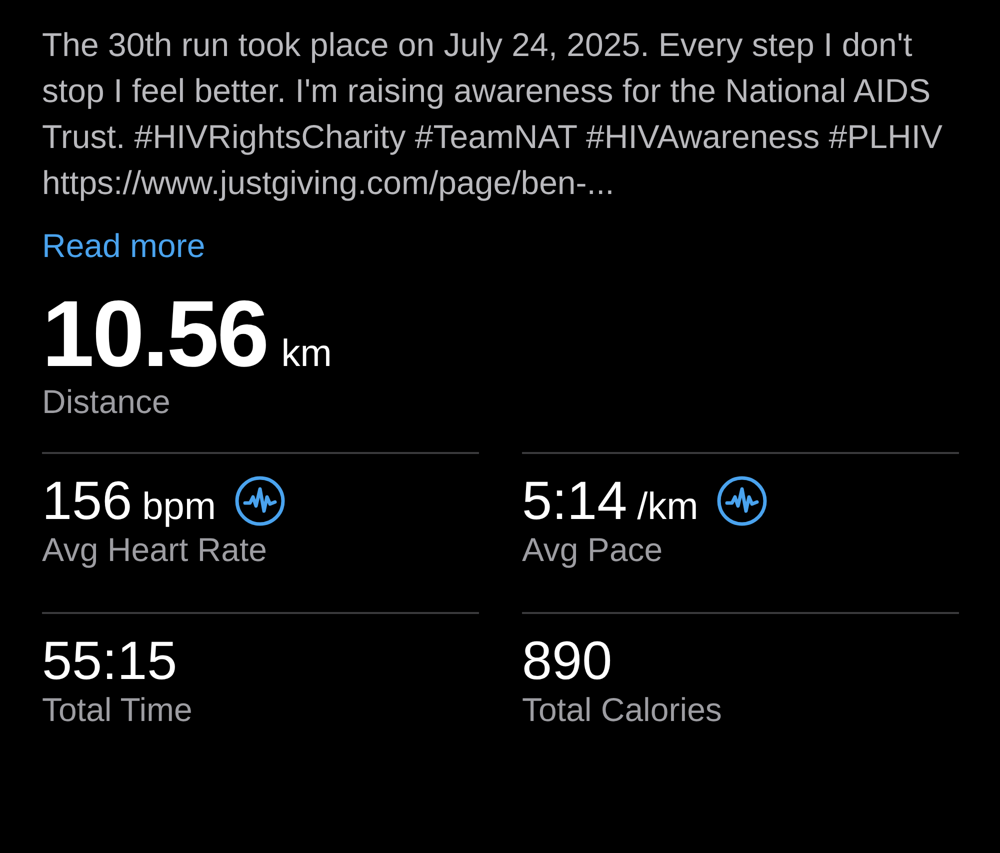 Image resolution: width=1000 pixels, height=853 pixels. What do you see at coordinates (575, 501) in the screenshot?
I see `stat-value: 5:14` at bounding box center [575, 501].